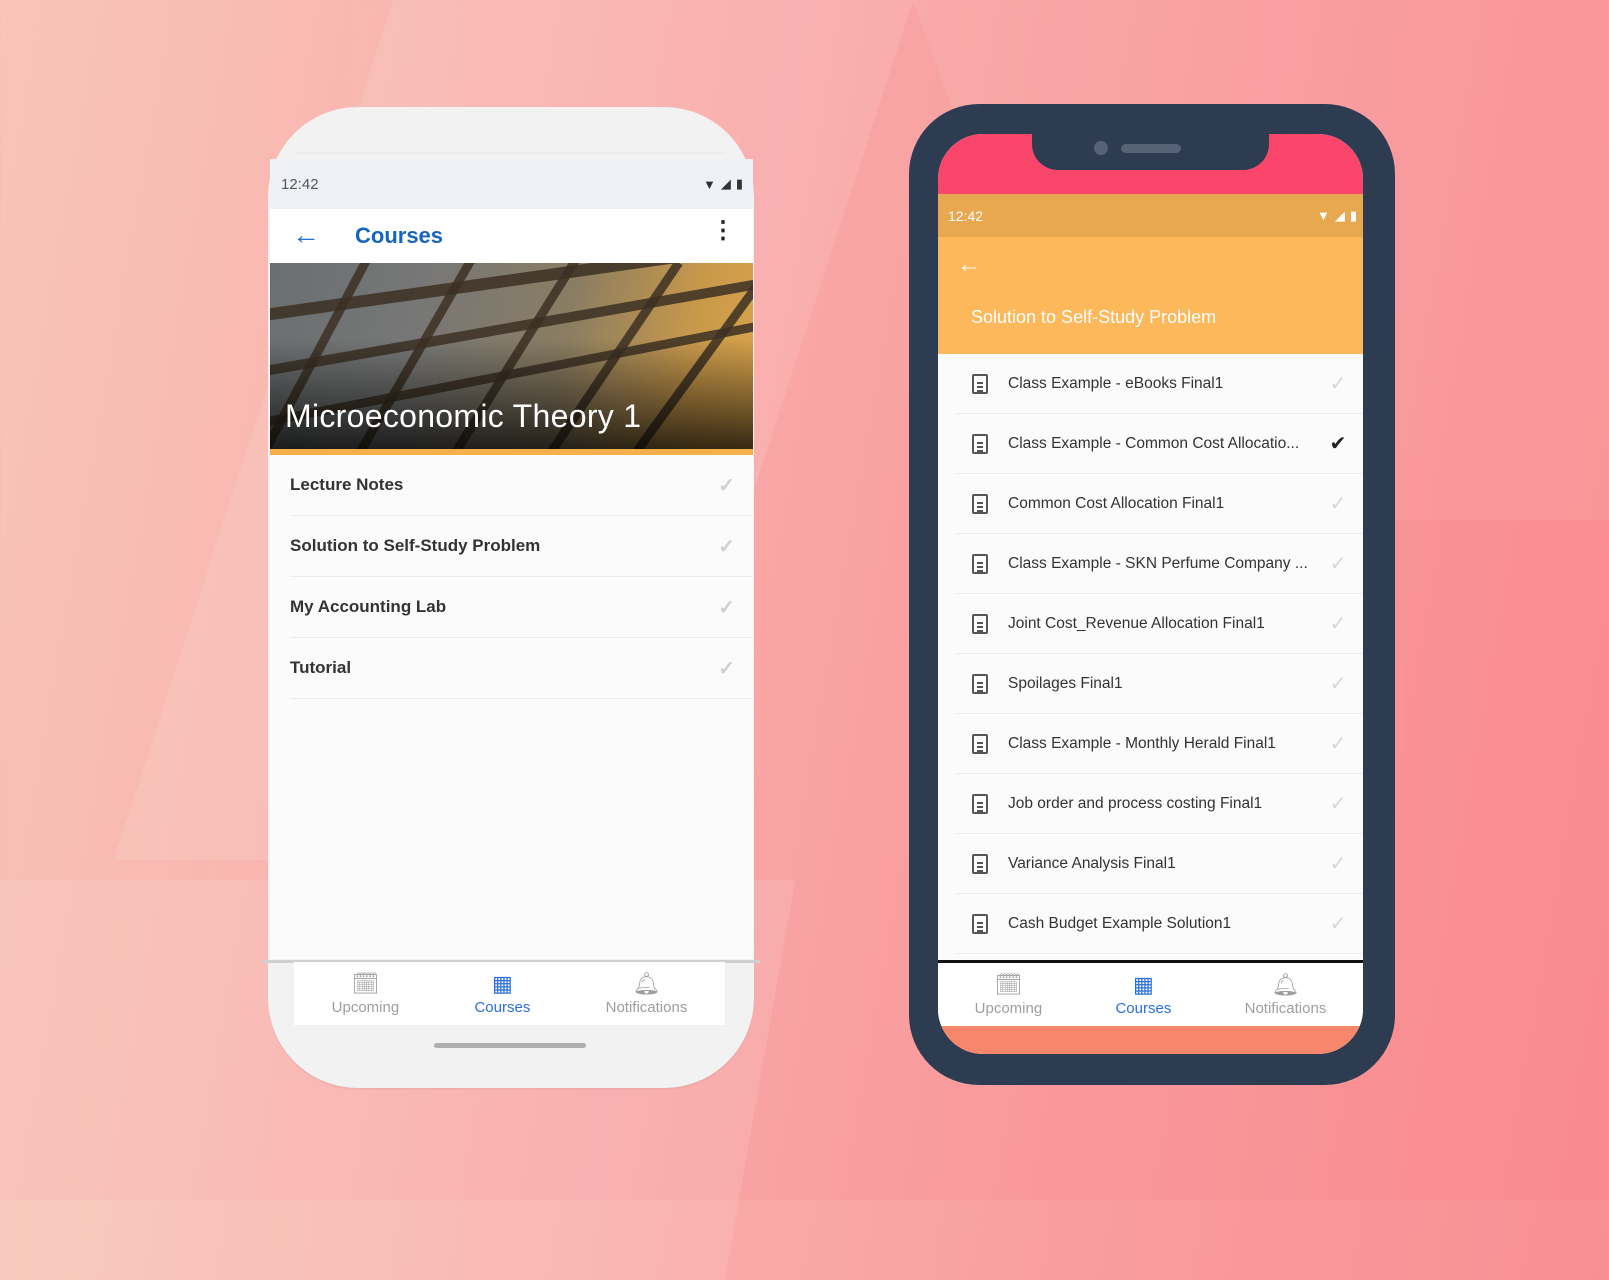 The height and width of the screenshot is (1280, 1609). I want to click on section-label: My Accounting Lab, so click(368, 606).